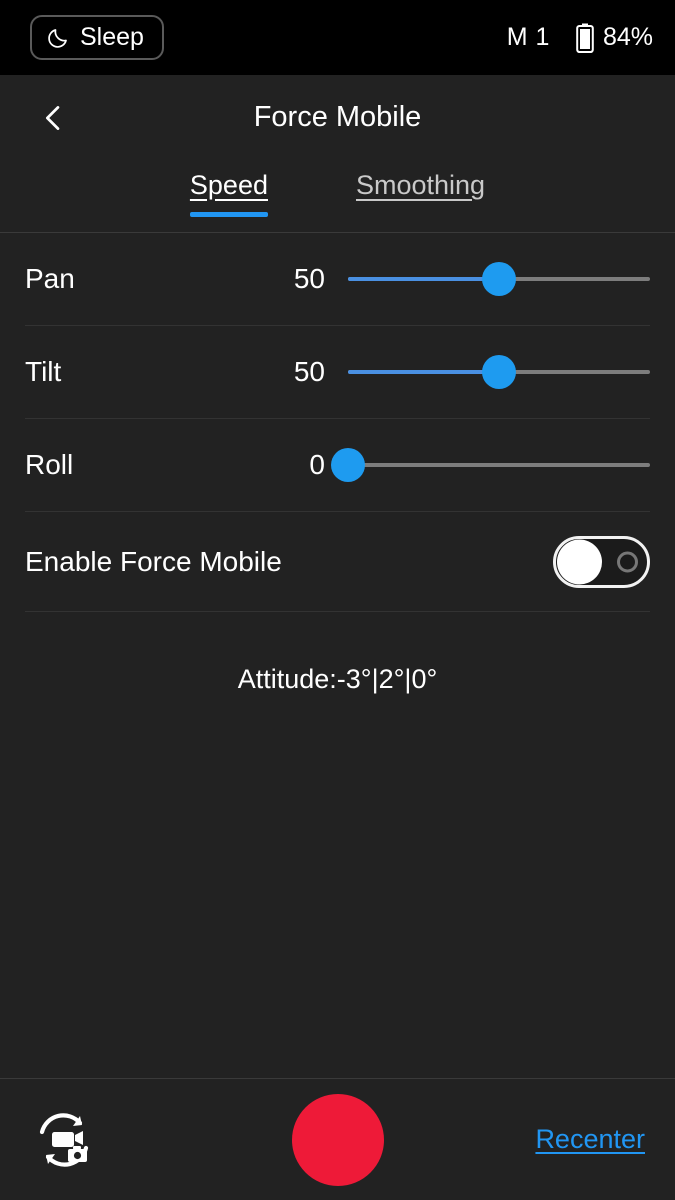 Image resolution: width=675 pixels, height=1200 pixels. Describe the element at coordinates (423, 372) in the screenshot. I see `tilt-slider-fill` at that location.